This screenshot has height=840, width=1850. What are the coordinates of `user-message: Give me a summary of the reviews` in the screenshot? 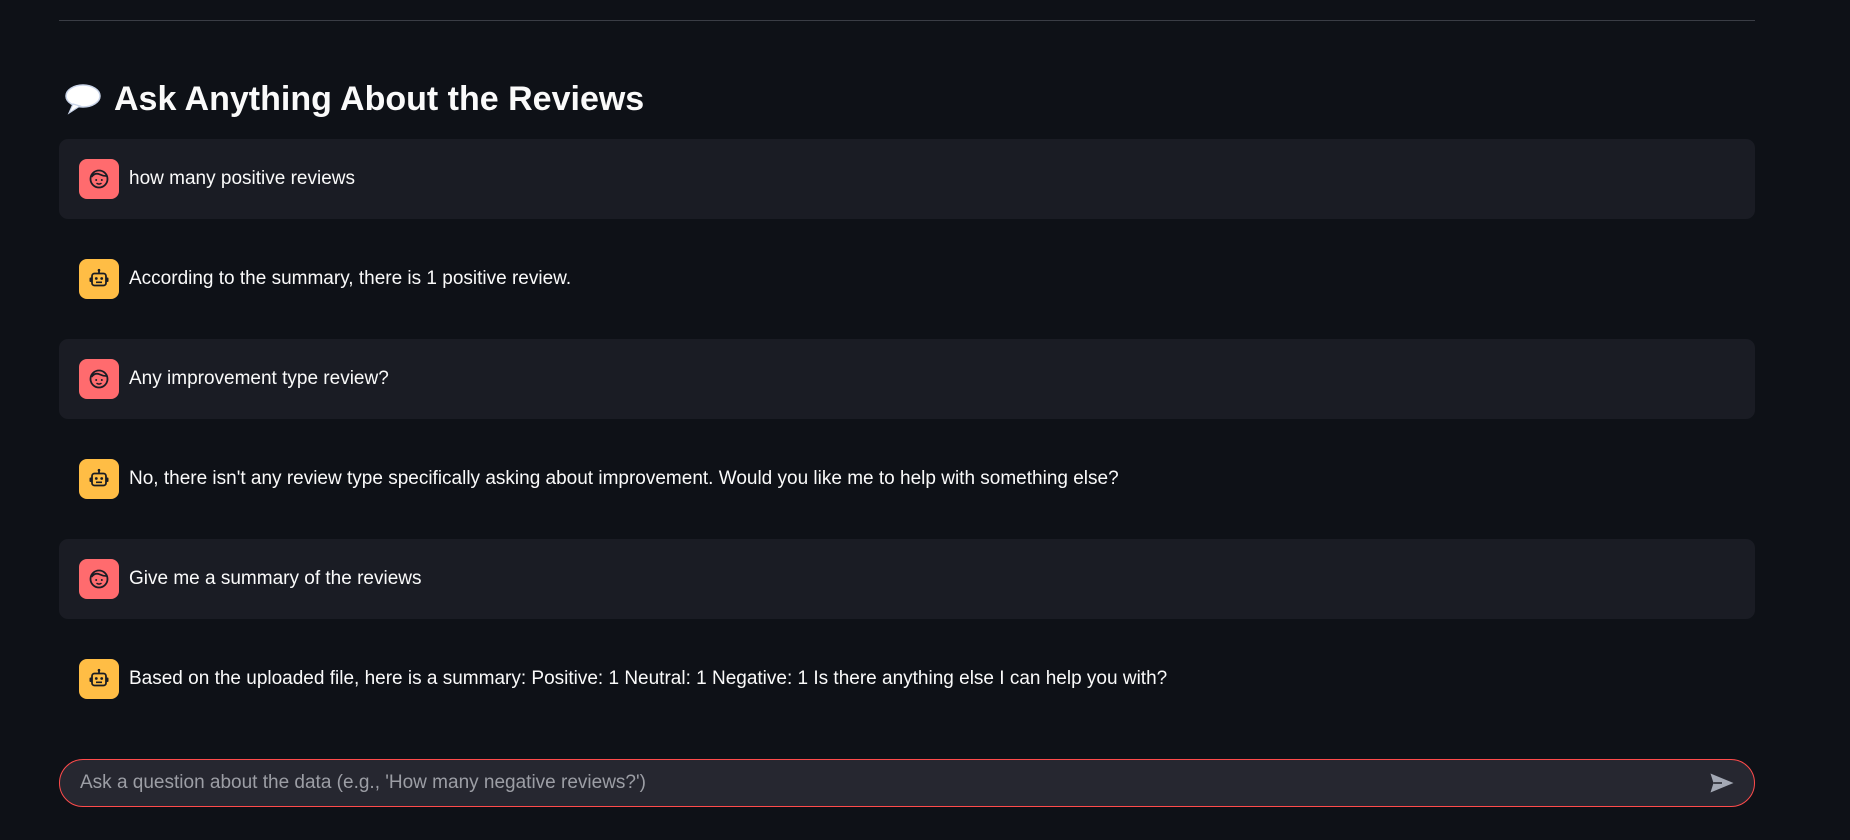 It's located at (907, 579).